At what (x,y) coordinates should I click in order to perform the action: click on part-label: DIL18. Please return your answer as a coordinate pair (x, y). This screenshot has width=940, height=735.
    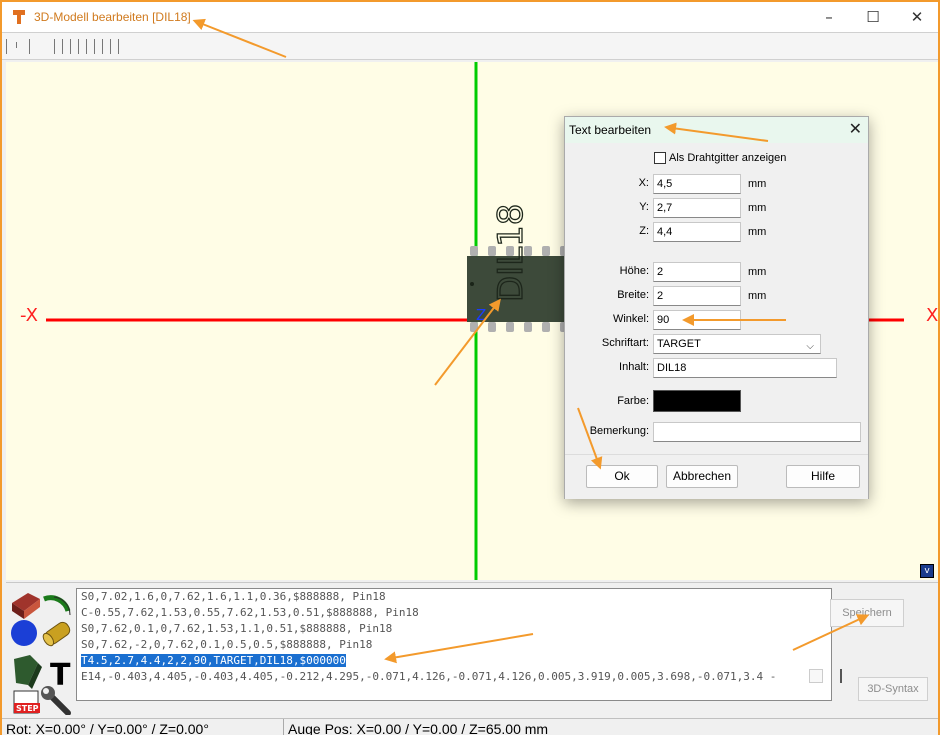
    Looking at the image, I should click on (511, 253).